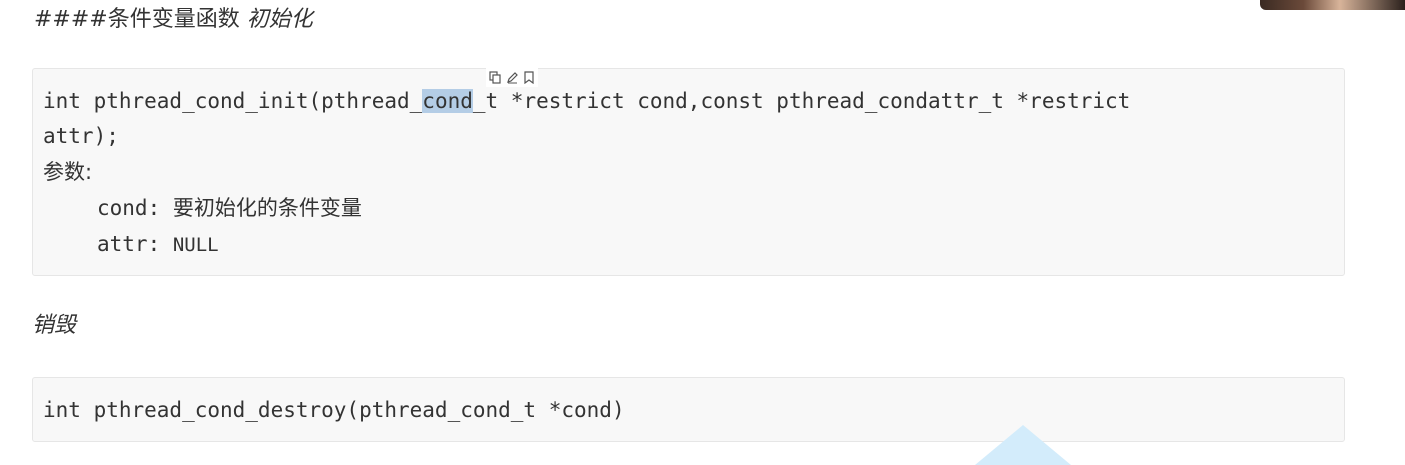  I want to click on copy-icon, so click(495, 77).